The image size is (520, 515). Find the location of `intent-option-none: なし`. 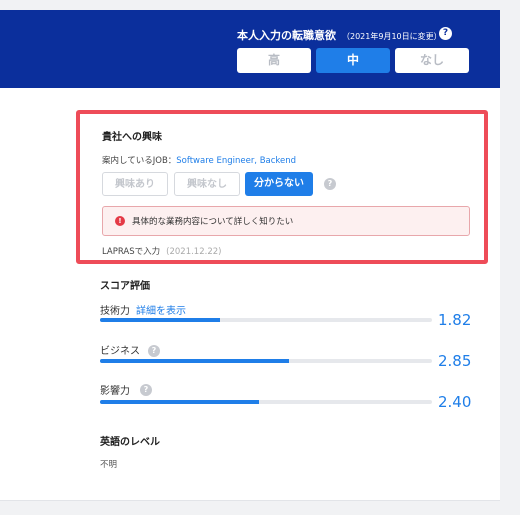

intent-option-none: なし is located at coordinates (432, 60).